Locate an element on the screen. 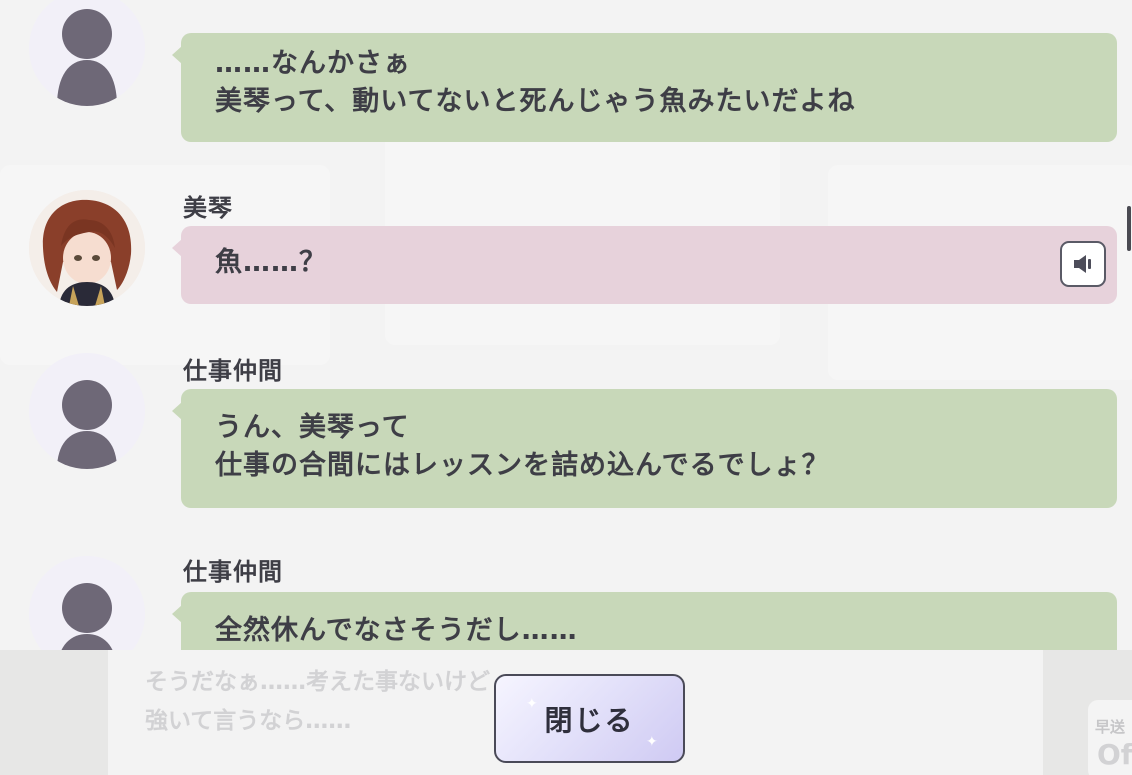  close-button-label: 閉じる is located at coordinates (589, 720).